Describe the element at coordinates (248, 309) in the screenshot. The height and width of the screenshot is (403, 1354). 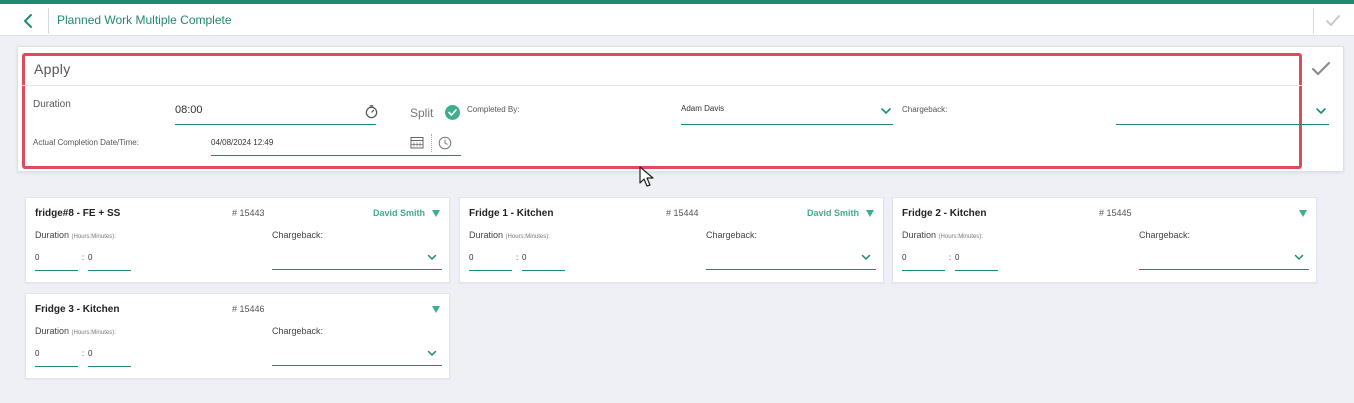
I see `card-number: # 15446` at that location.